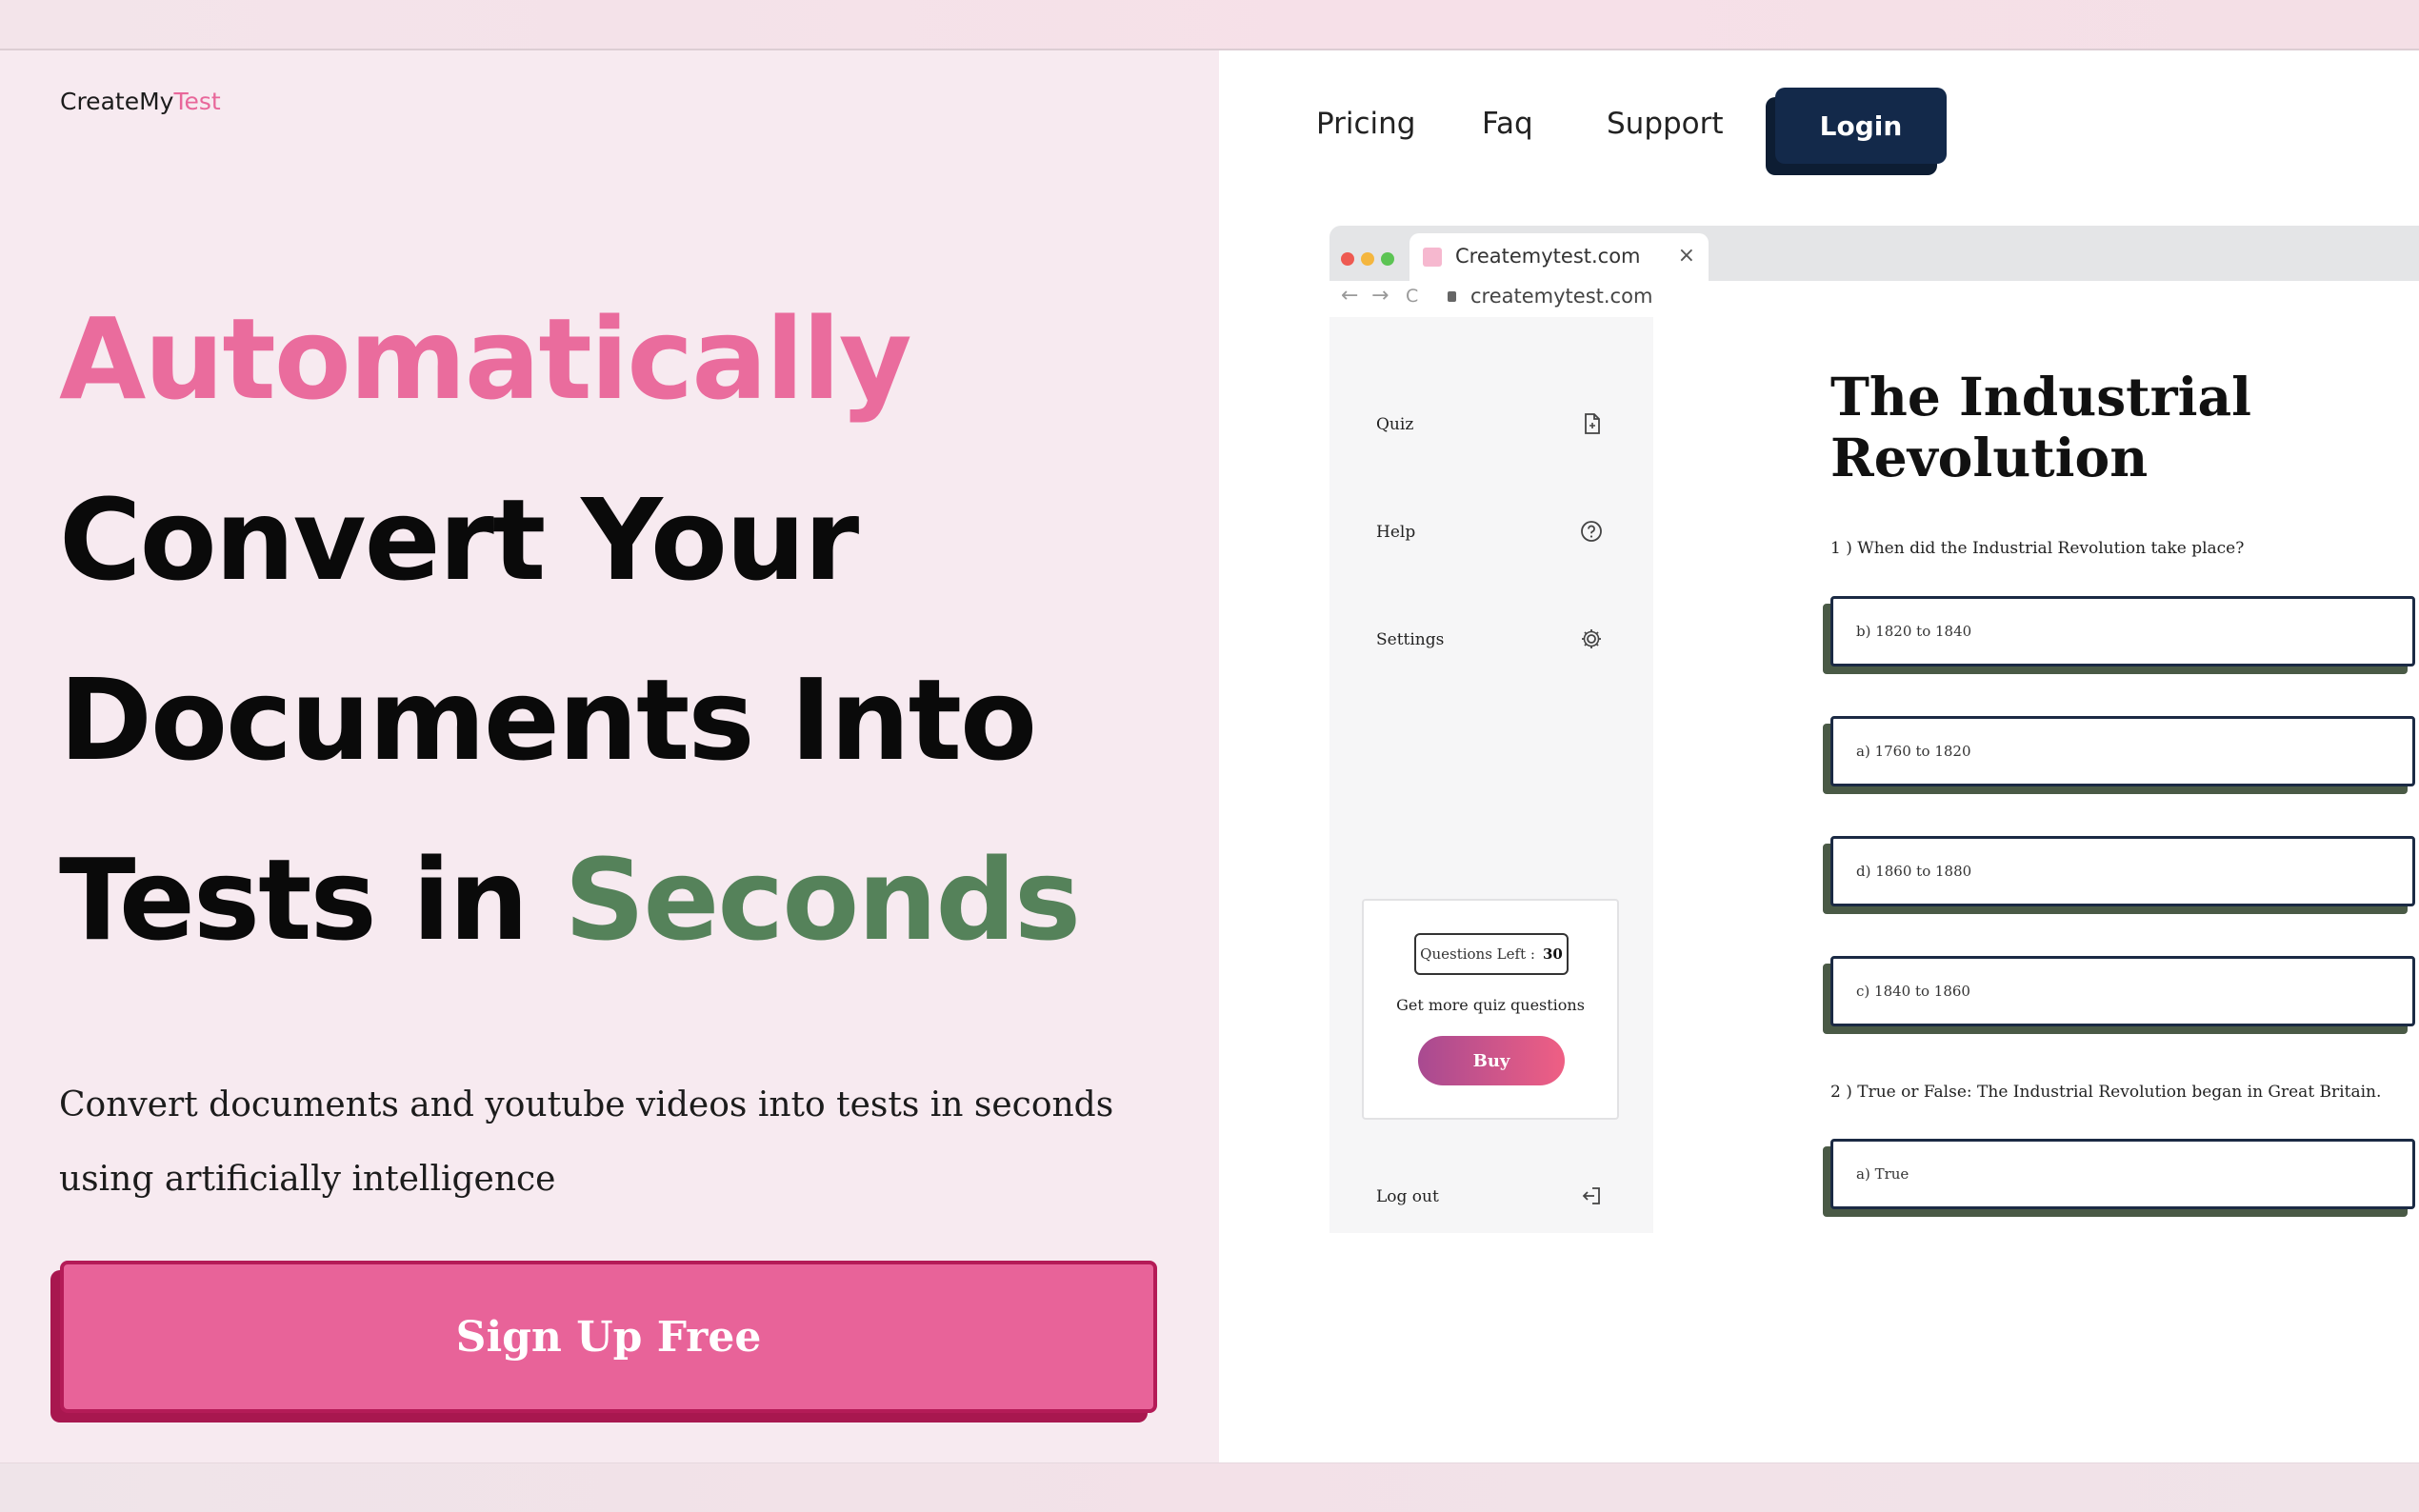  I want to click on forward-arrow-icon: →, so click(1380, 296).